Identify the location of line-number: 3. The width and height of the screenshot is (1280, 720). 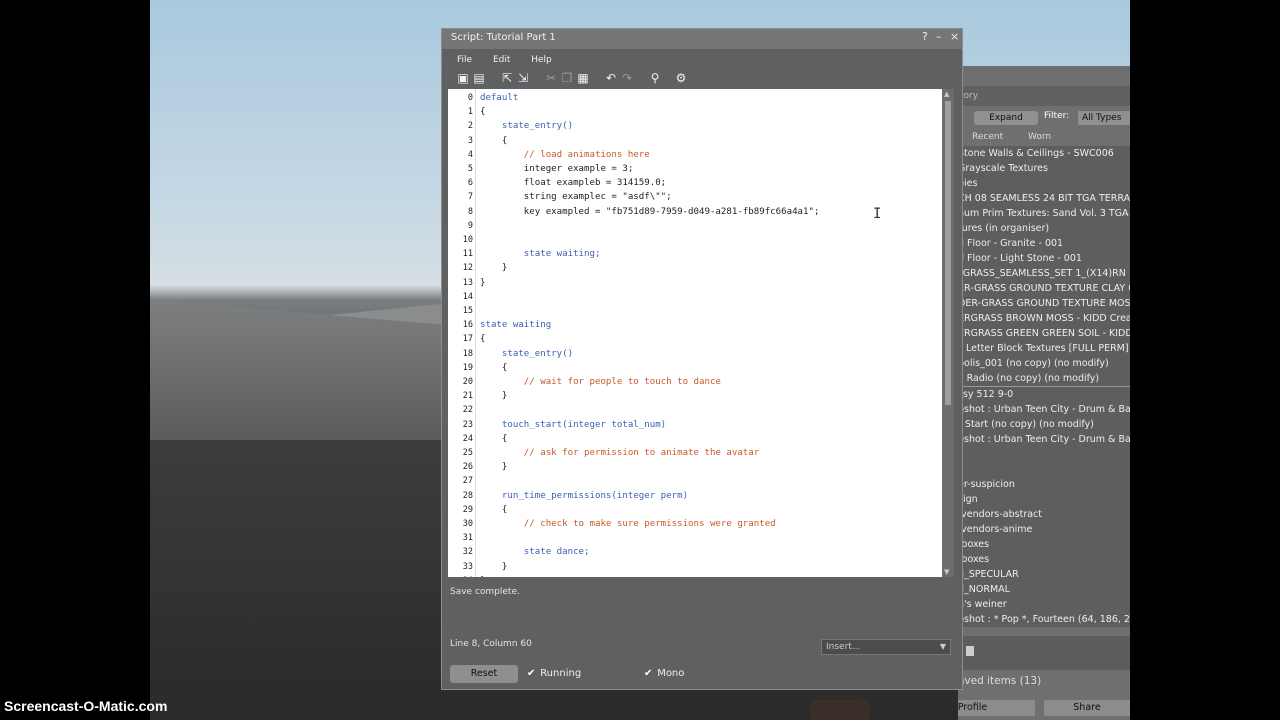
(470, 140).